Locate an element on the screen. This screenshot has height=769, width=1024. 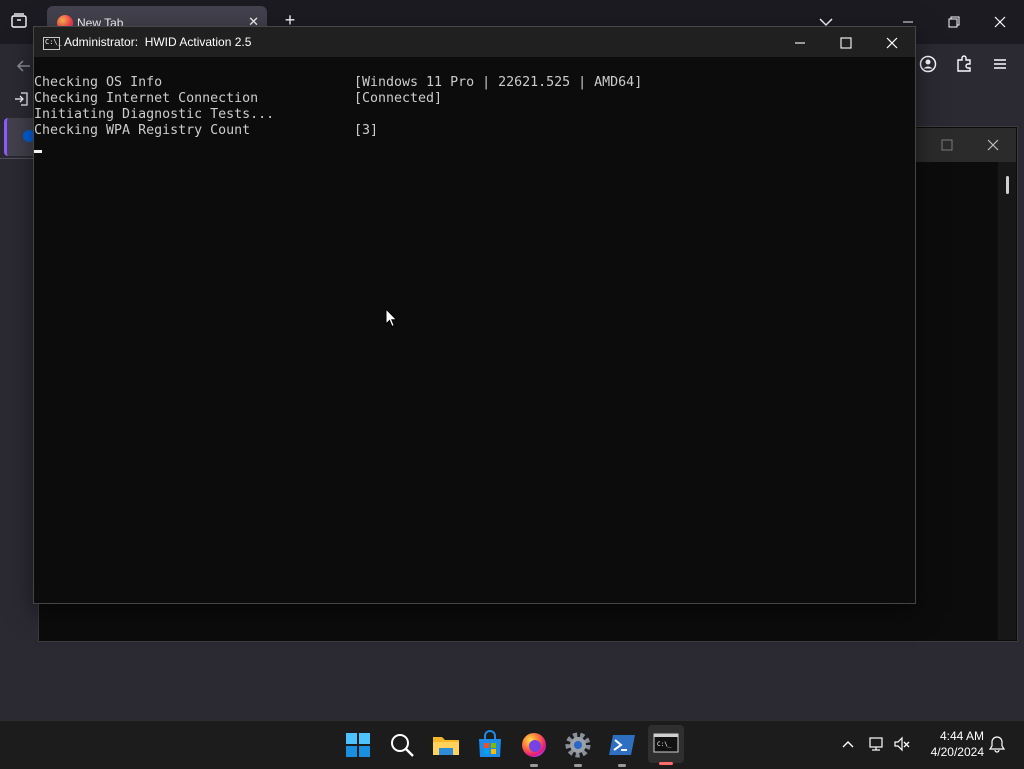
account-icon is located at coordinates (928, 64).